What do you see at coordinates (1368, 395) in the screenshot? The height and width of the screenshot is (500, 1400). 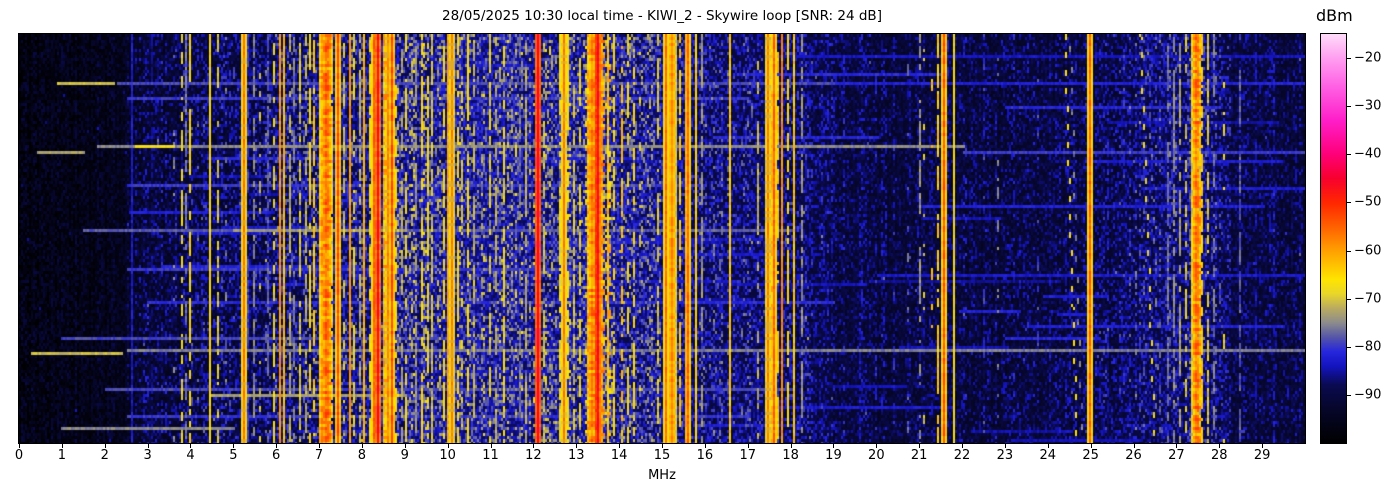 I see `colorbar-tick-label: −90` at bounding box center [1368, 395].